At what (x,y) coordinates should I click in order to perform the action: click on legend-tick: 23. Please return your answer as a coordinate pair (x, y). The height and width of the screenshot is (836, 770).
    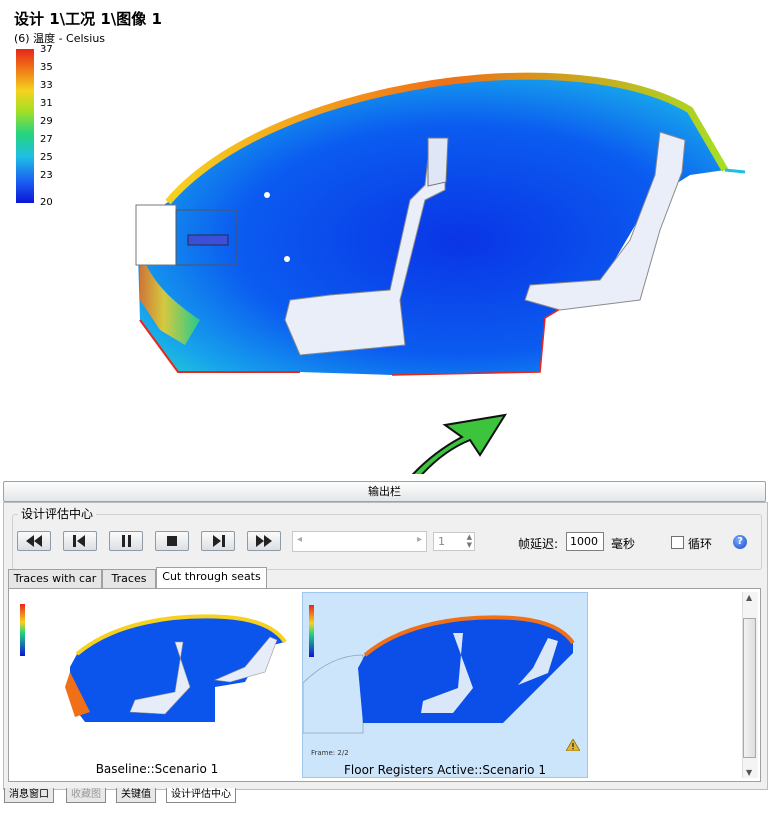
    Looking at the image, I should click on (46, 175).